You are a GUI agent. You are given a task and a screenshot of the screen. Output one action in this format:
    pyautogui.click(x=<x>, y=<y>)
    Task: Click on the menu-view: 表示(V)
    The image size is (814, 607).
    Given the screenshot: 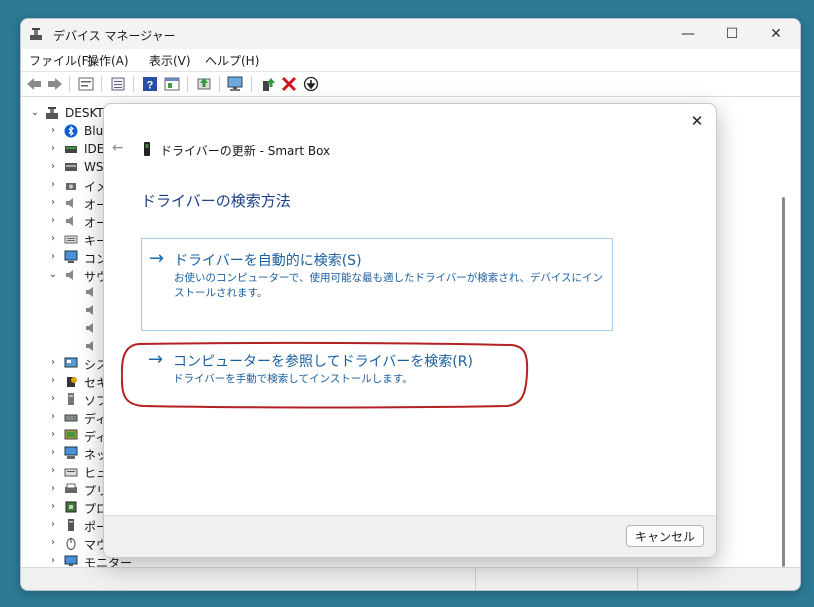 What is the action you would take?
    pyautogui.click(x=170, y=60)
    